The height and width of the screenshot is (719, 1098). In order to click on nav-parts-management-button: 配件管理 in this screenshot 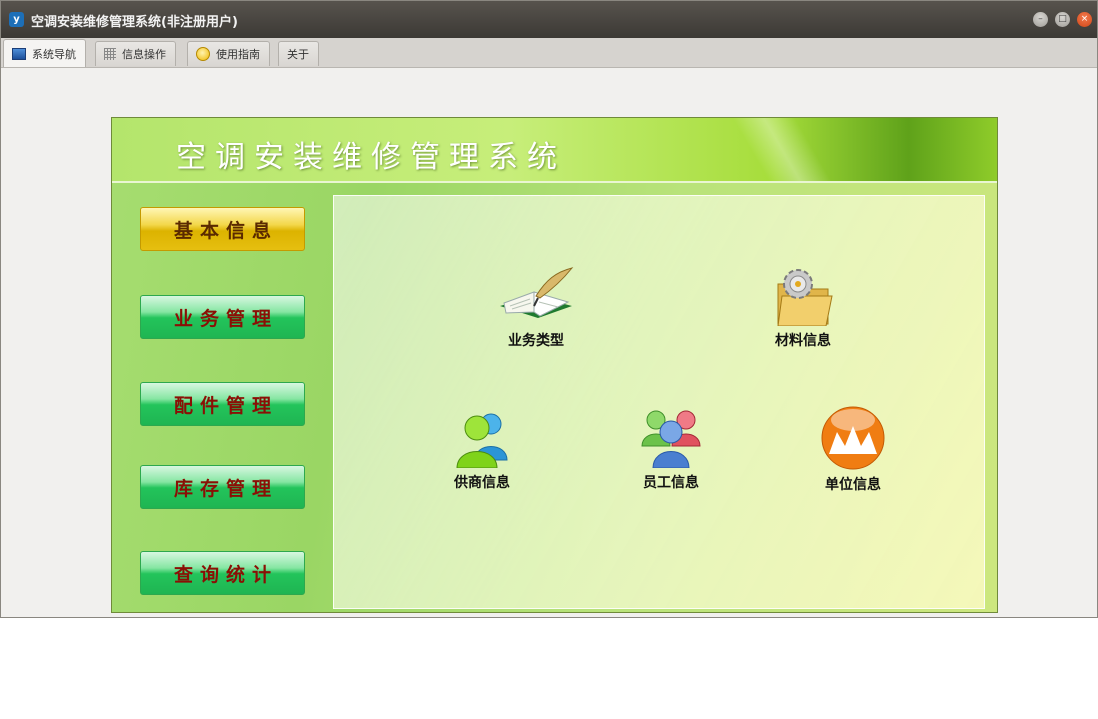, I will do `click(222, 404)`.